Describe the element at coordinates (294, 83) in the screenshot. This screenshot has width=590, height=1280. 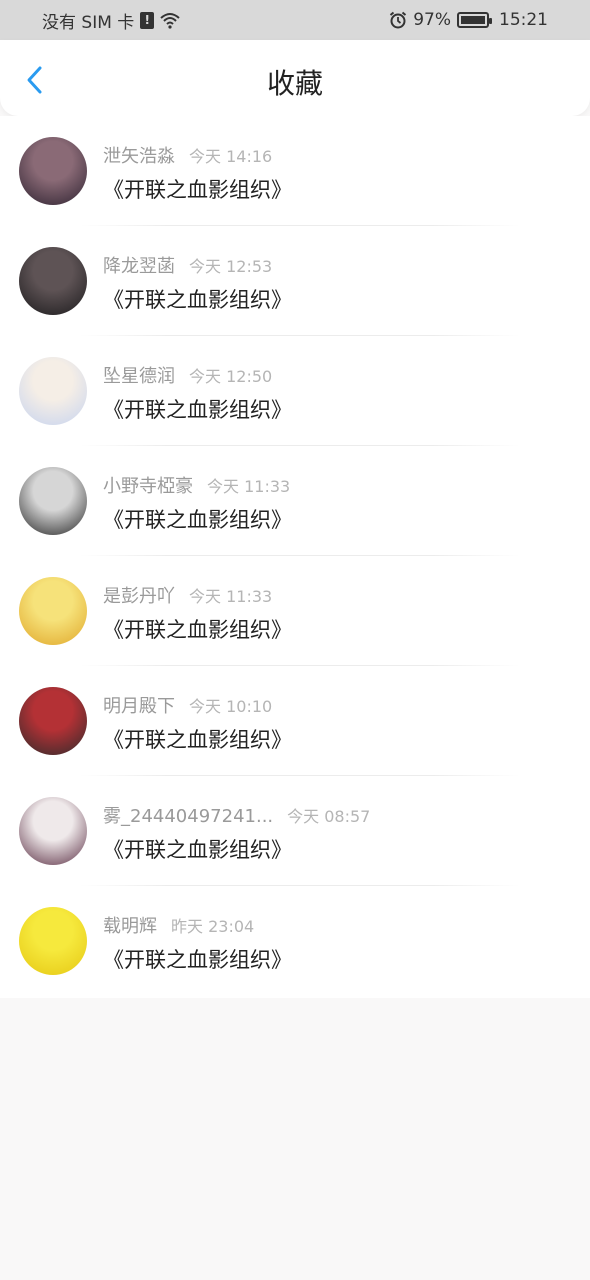
I see `page-title: 收藏` at that location.